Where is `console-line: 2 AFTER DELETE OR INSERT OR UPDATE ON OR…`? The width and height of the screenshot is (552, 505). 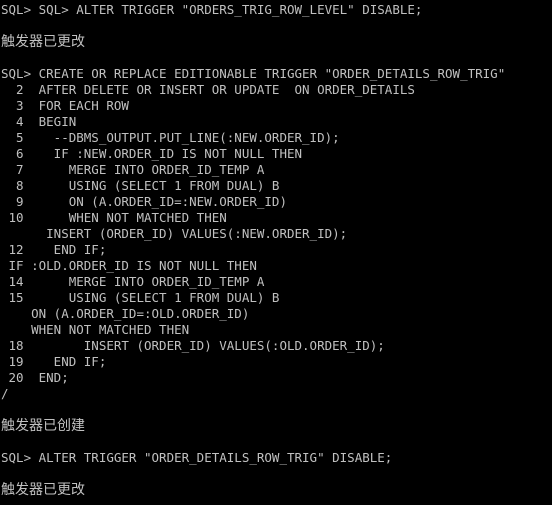 console-line: 2 AFTER DELETE OR INSERT OR UPDATE ON OR… is located at coordinates (208, 89).